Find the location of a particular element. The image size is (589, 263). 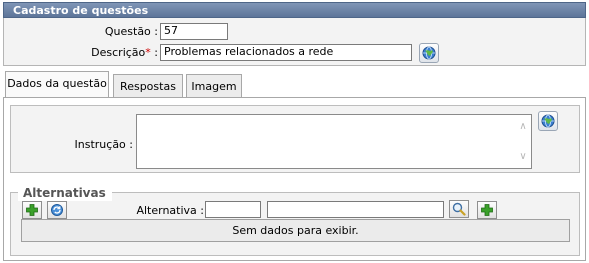

questao-input: 57 is located at coordinates (194, 31).